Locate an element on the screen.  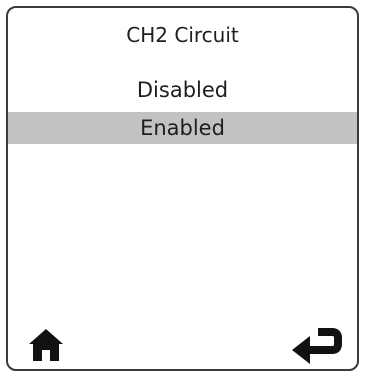
option-disabled: Disabled is located at coordinates (182, 90).